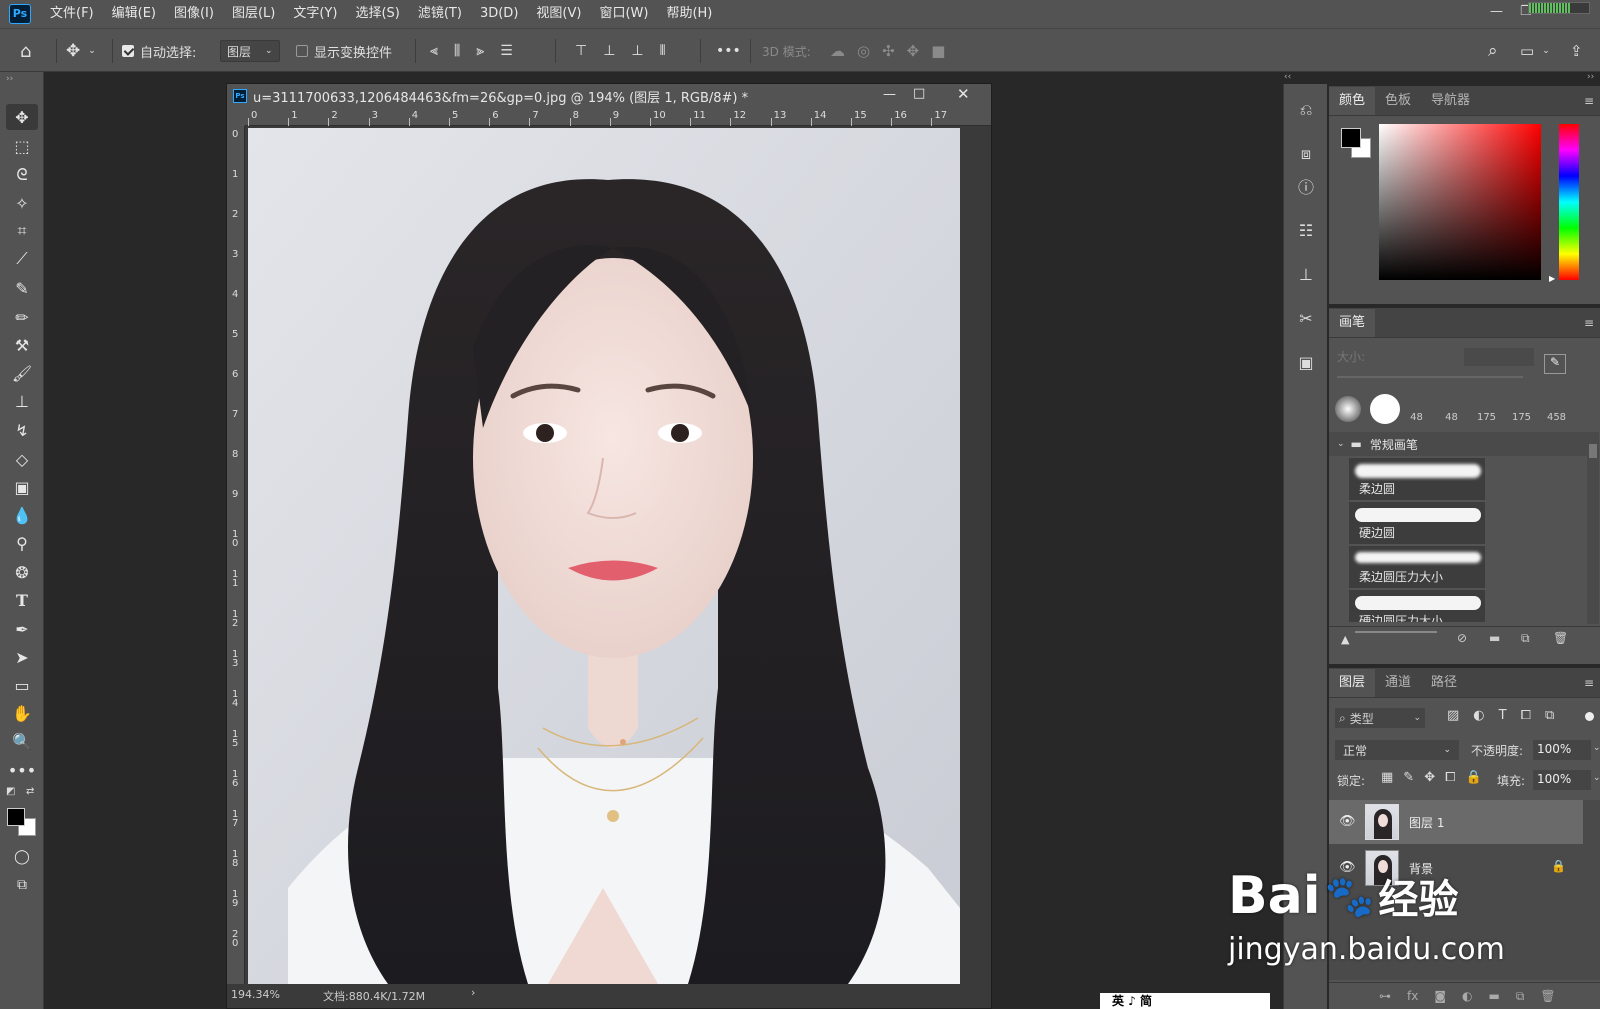 This screenshot has height=1009, width=1600. Describe the element at coordinates (1306, 110) in the screenshot. I see `history-panel-icon: ⎌` at that location.